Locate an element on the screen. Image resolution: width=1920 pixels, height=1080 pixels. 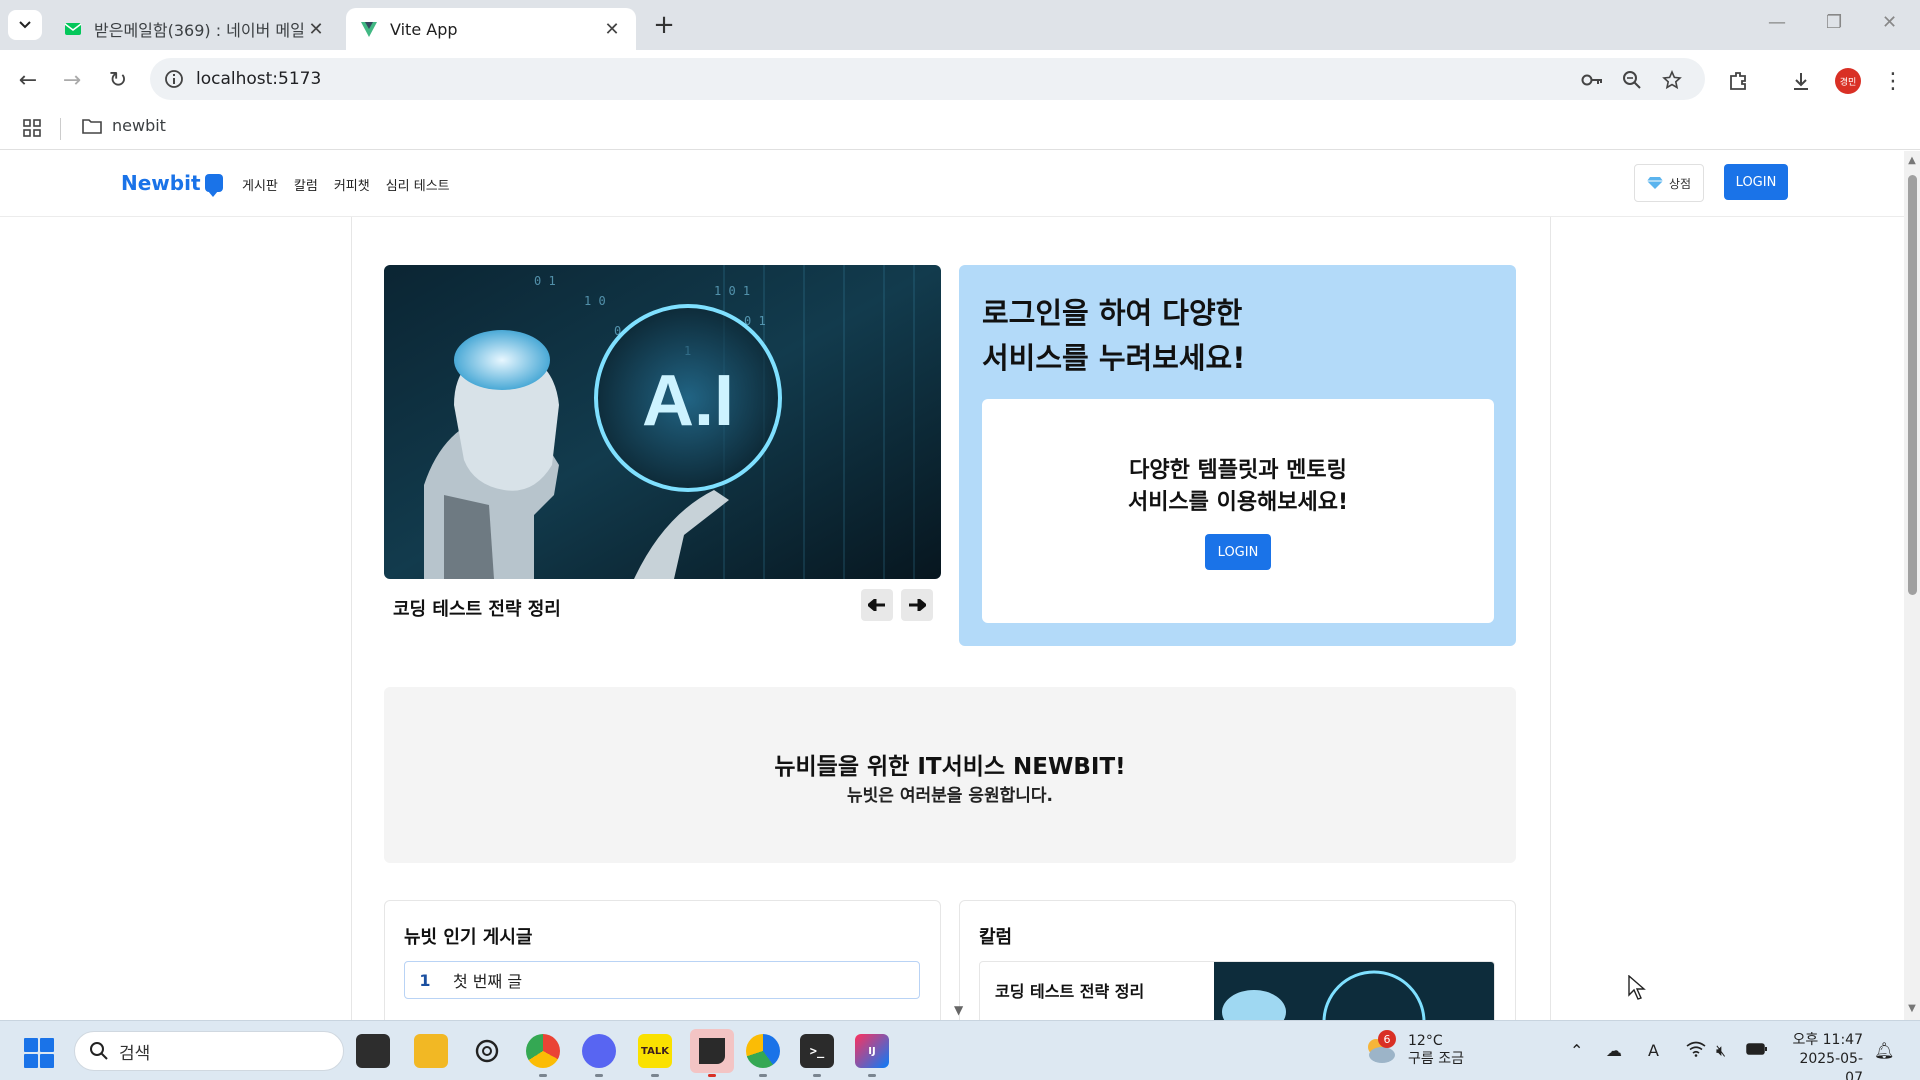
reload-icon: ↻ is located at coordinates (118, 80).